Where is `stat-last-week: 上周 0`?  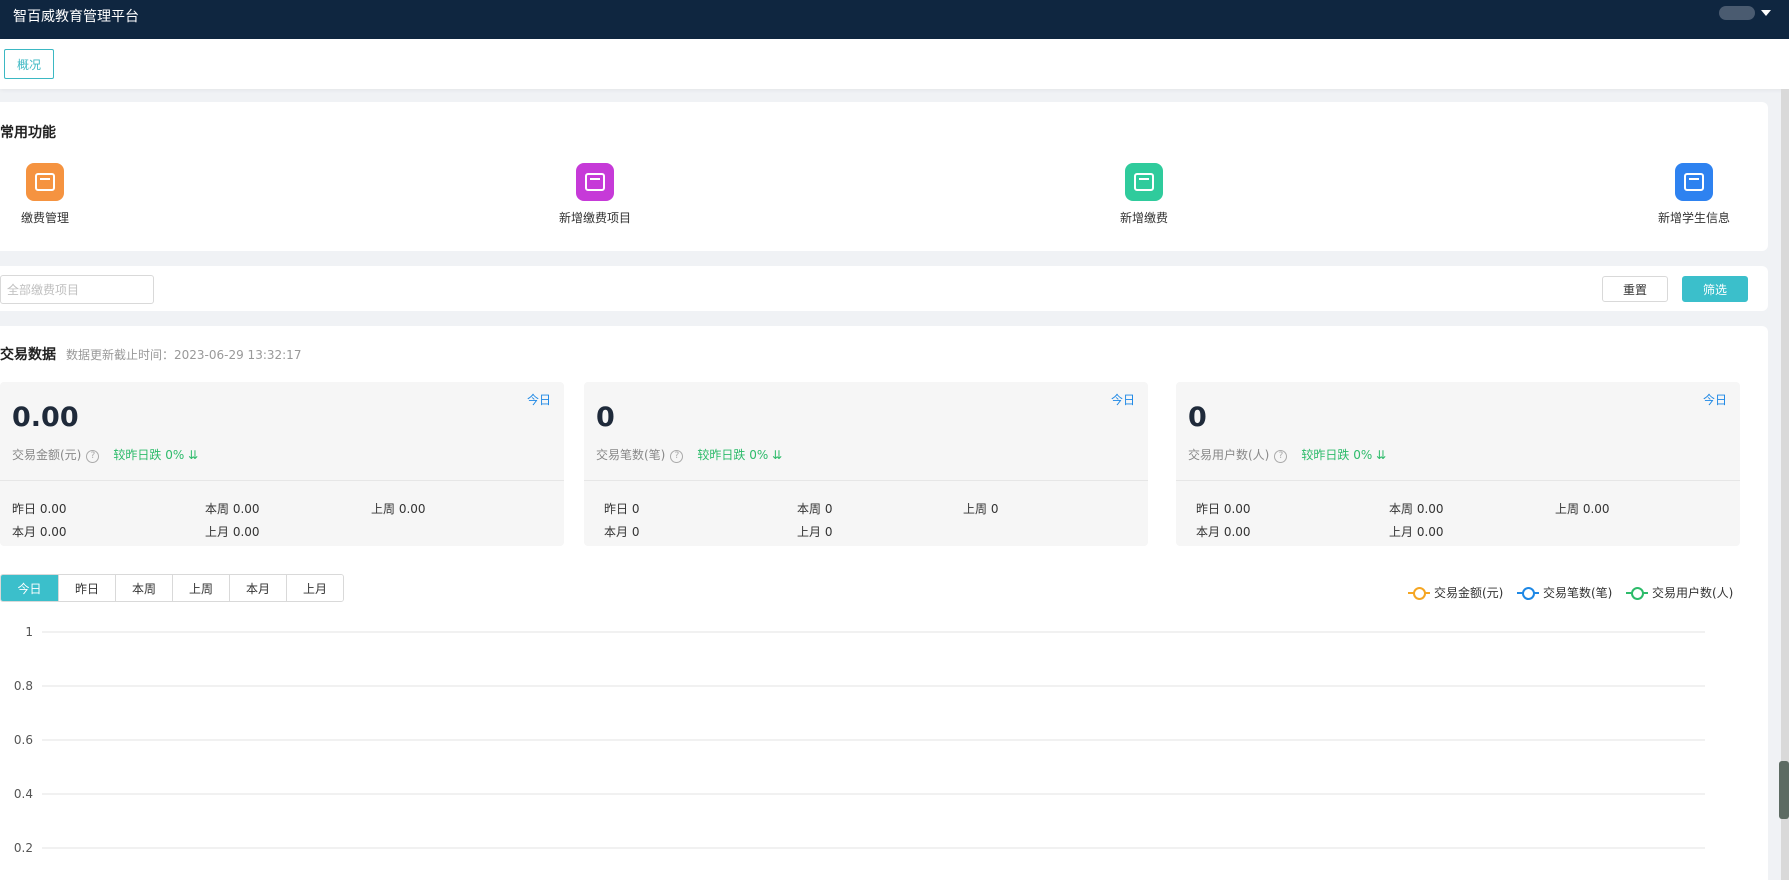
stat-last-week: 上周 0 is located at coordinates (981, 509).